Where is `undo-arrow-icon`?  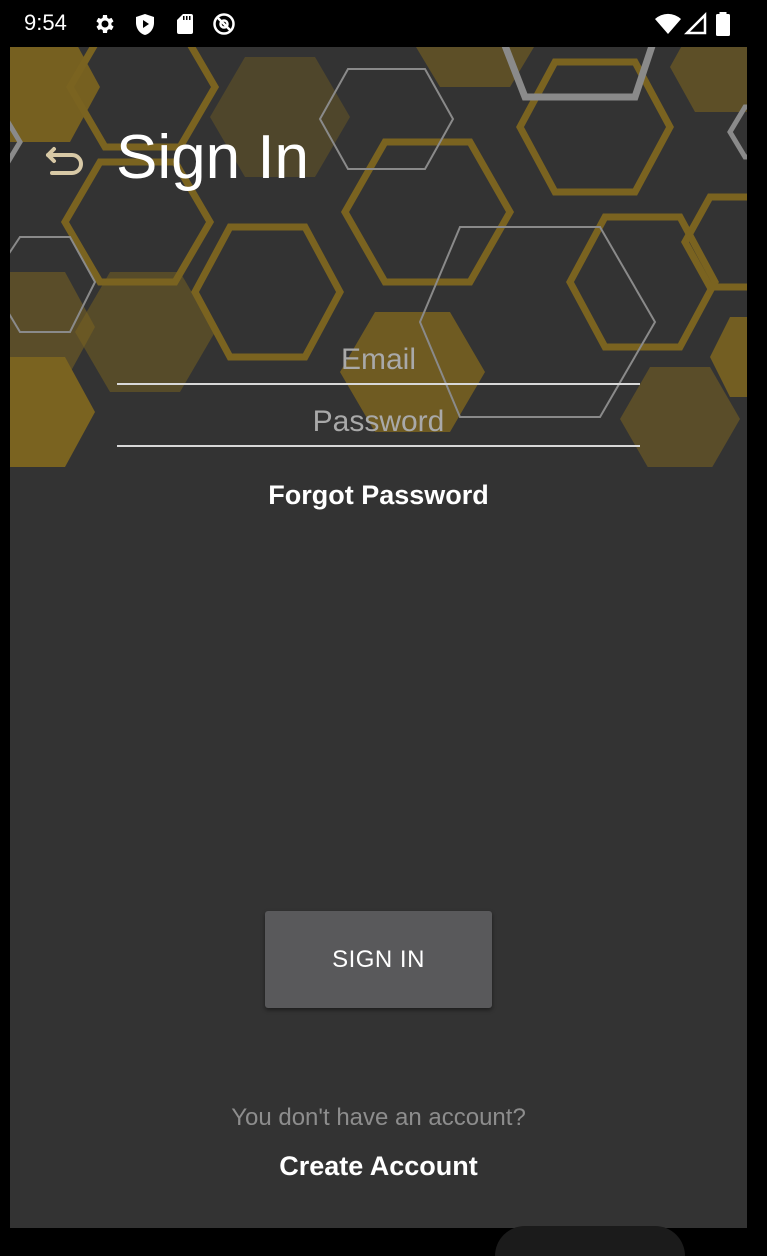 undo-arrow-icon is located at coordinates (64, 161).